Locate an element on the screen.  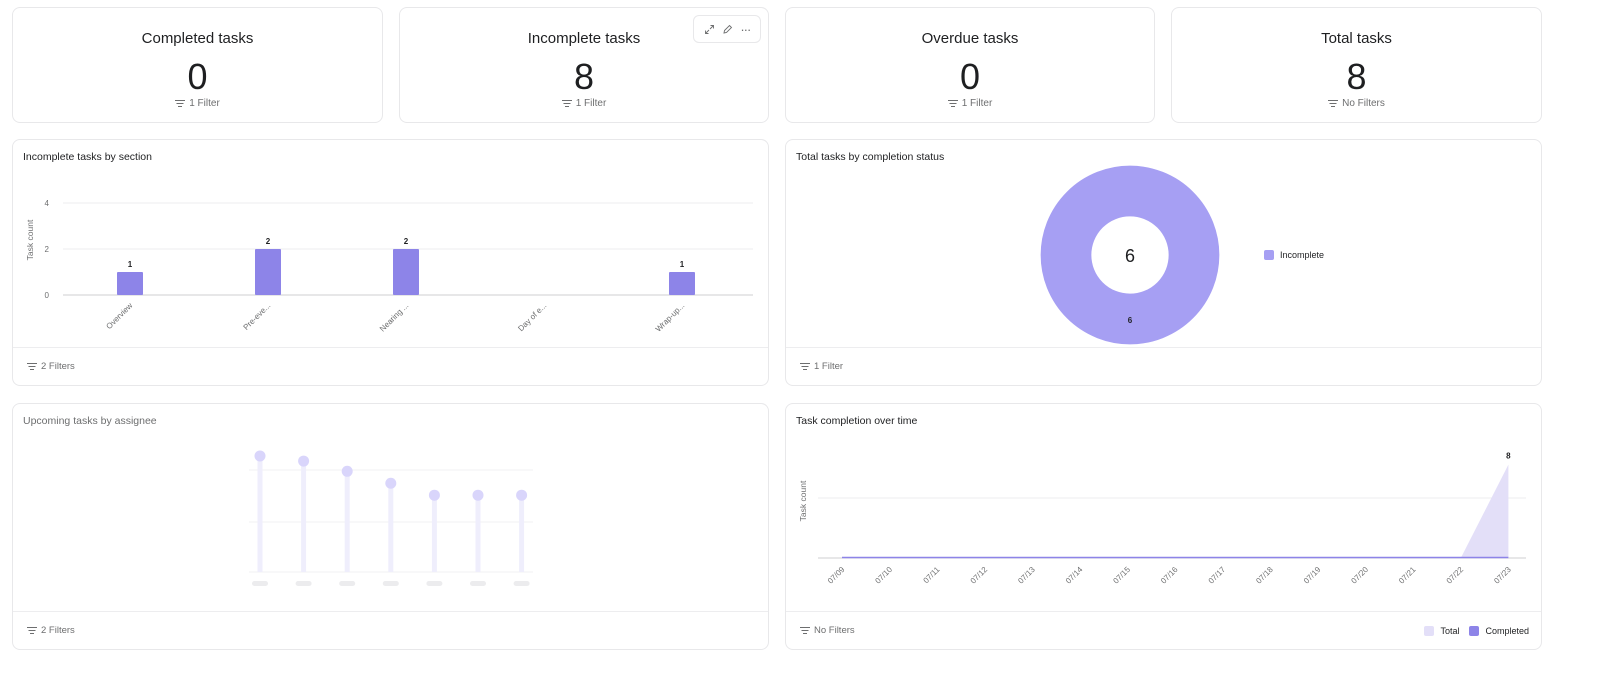
x-tick-label: 07/15 is located at coordinates (1121, 575).